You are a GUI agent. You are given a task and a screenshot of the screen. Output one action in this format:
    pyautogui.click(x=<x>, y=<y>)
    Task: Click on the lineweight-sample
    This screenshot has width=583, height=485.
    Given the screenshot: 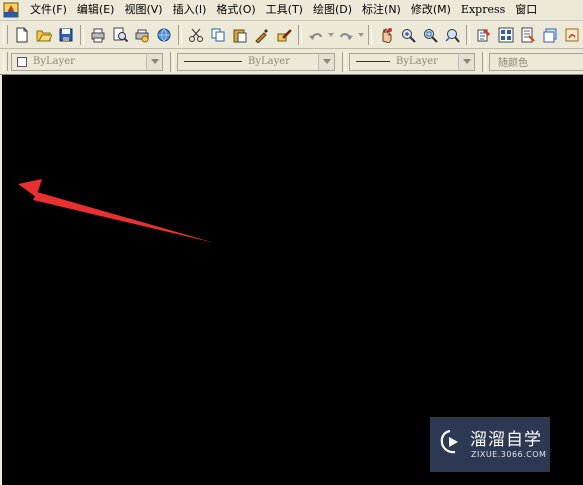 What is the action you would take?
    pyautogui.click(x=373, y=61)
    